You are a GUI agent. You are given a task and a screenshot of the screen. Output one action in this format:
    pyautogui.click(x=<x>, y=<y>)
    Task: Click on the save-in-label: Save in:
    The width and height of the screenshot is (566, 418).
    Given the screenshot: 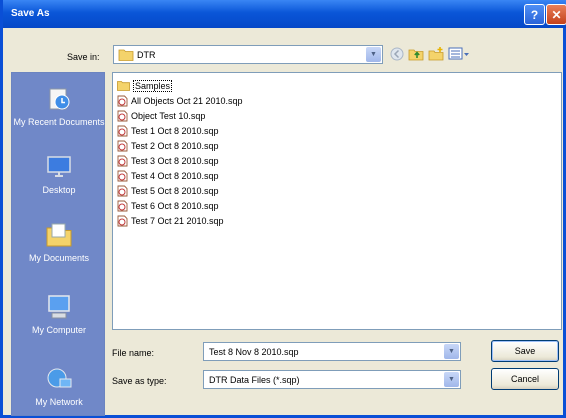 What is the action you would take?
    pyautogui.click(x=83, y=57)
    